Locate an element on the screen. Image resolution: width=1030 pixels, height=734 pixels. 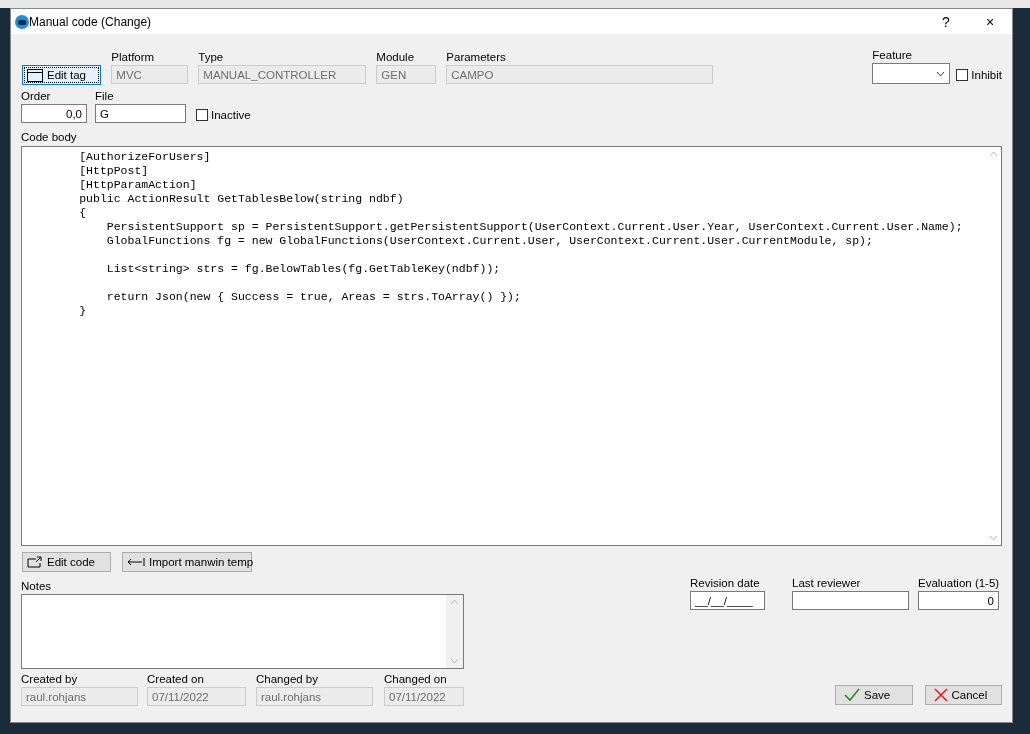
field-label: Code body is located at coordinates (49, 137).